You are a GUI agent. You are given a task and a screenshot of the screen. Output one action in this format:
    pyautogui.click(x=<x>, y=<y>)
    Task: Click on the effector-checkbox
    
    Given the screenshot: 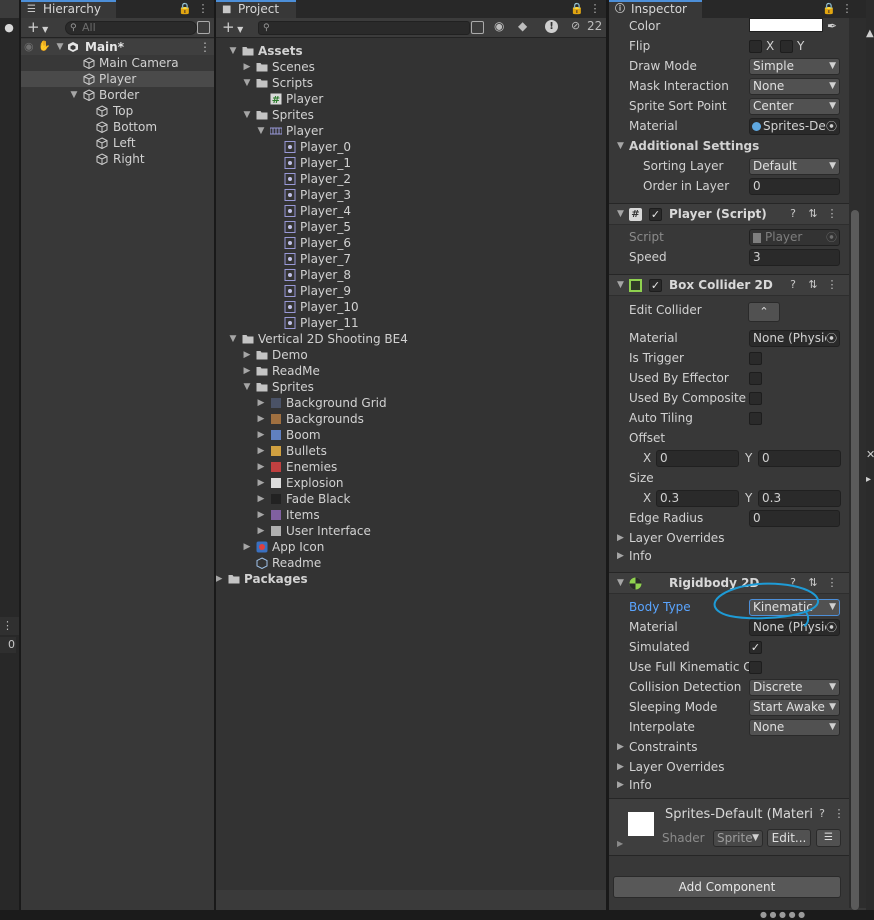 What is the action you would take?
    pyautogui.click(x=755, y=378)
    